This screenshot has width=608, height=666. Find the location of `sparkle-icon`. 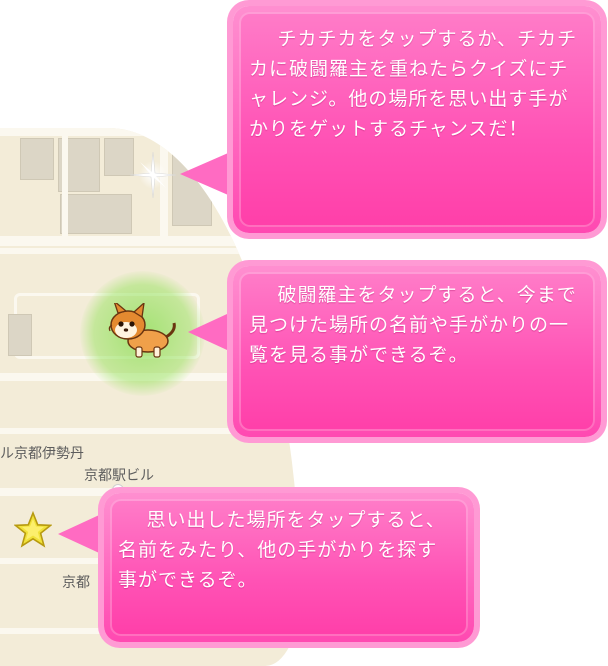

sparkle-icon is located at coordinates (153, 175).